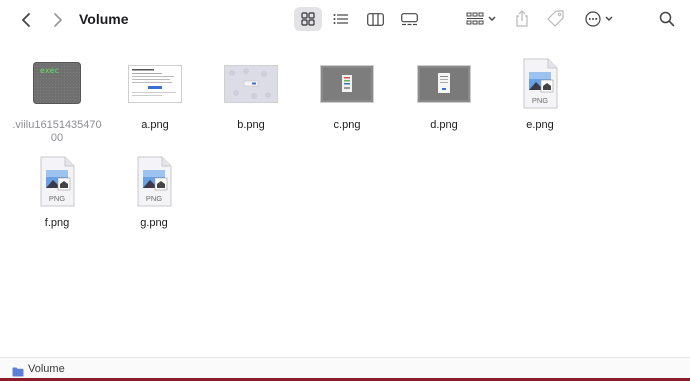 The height and width of the screenshot is (381, 690). I want to click on file-name: e.png, so click(540, 125).